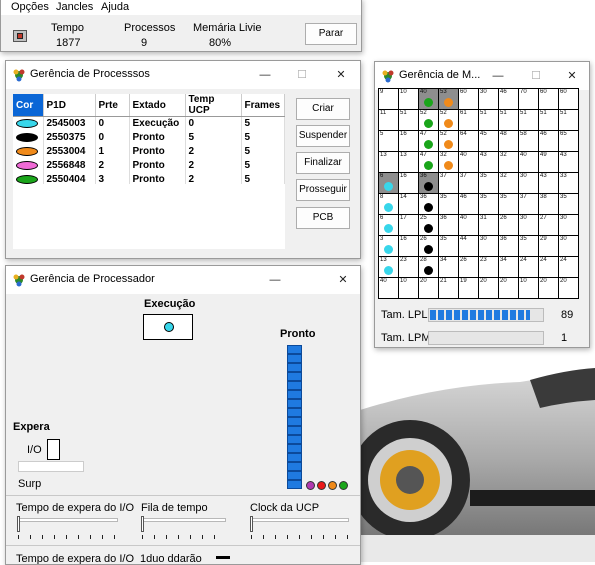  What do you see at coordinates (323, 136) in the screenshot?
I see `suspend-button: Suspender` at bounding box center [323, 136].